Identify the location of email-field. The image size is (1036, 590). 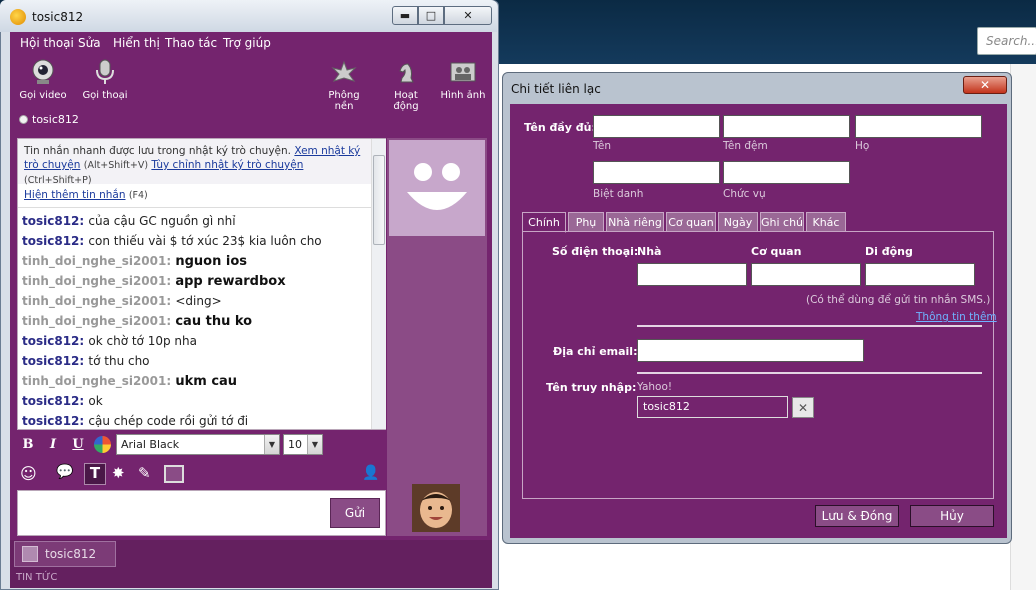
(750, 350).